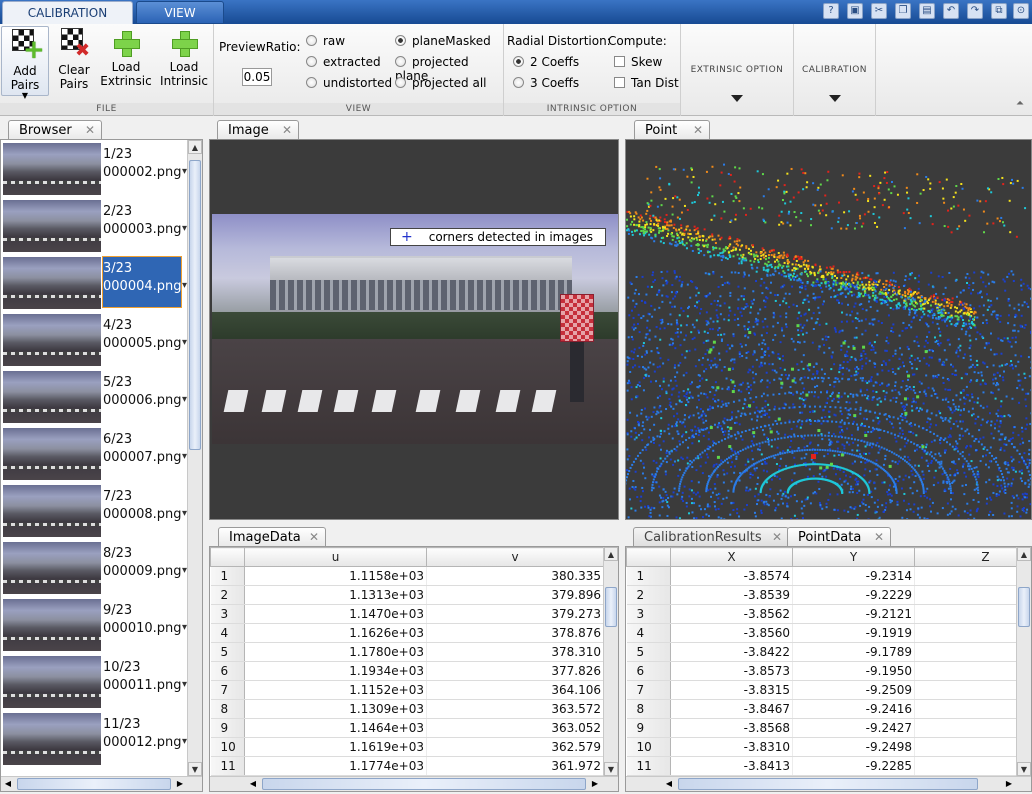 The height and width of the screenshot is (794, 1032). I want to click on load-intrinsic-button: Load Intrinsic, so click(184, 61).